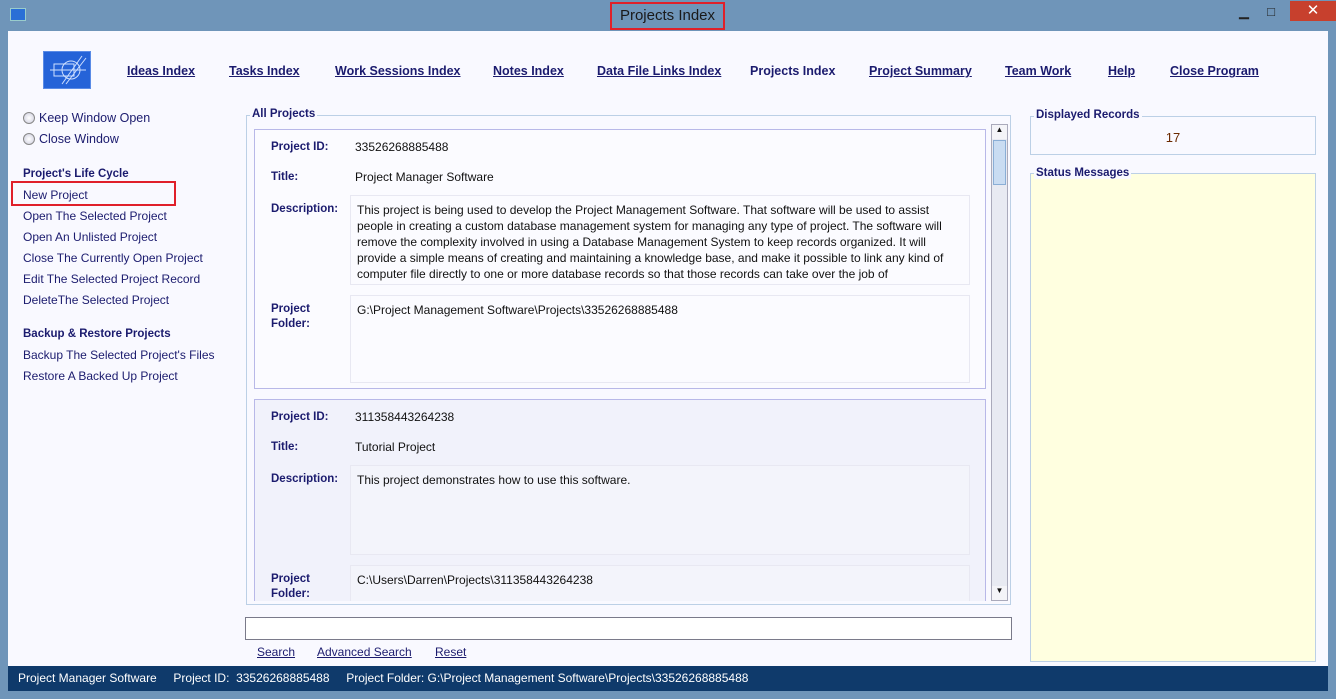 The width and height of the screenshot is (1336, 699). I want to click on scroll-up-icon: ▲, so click(999, 132).